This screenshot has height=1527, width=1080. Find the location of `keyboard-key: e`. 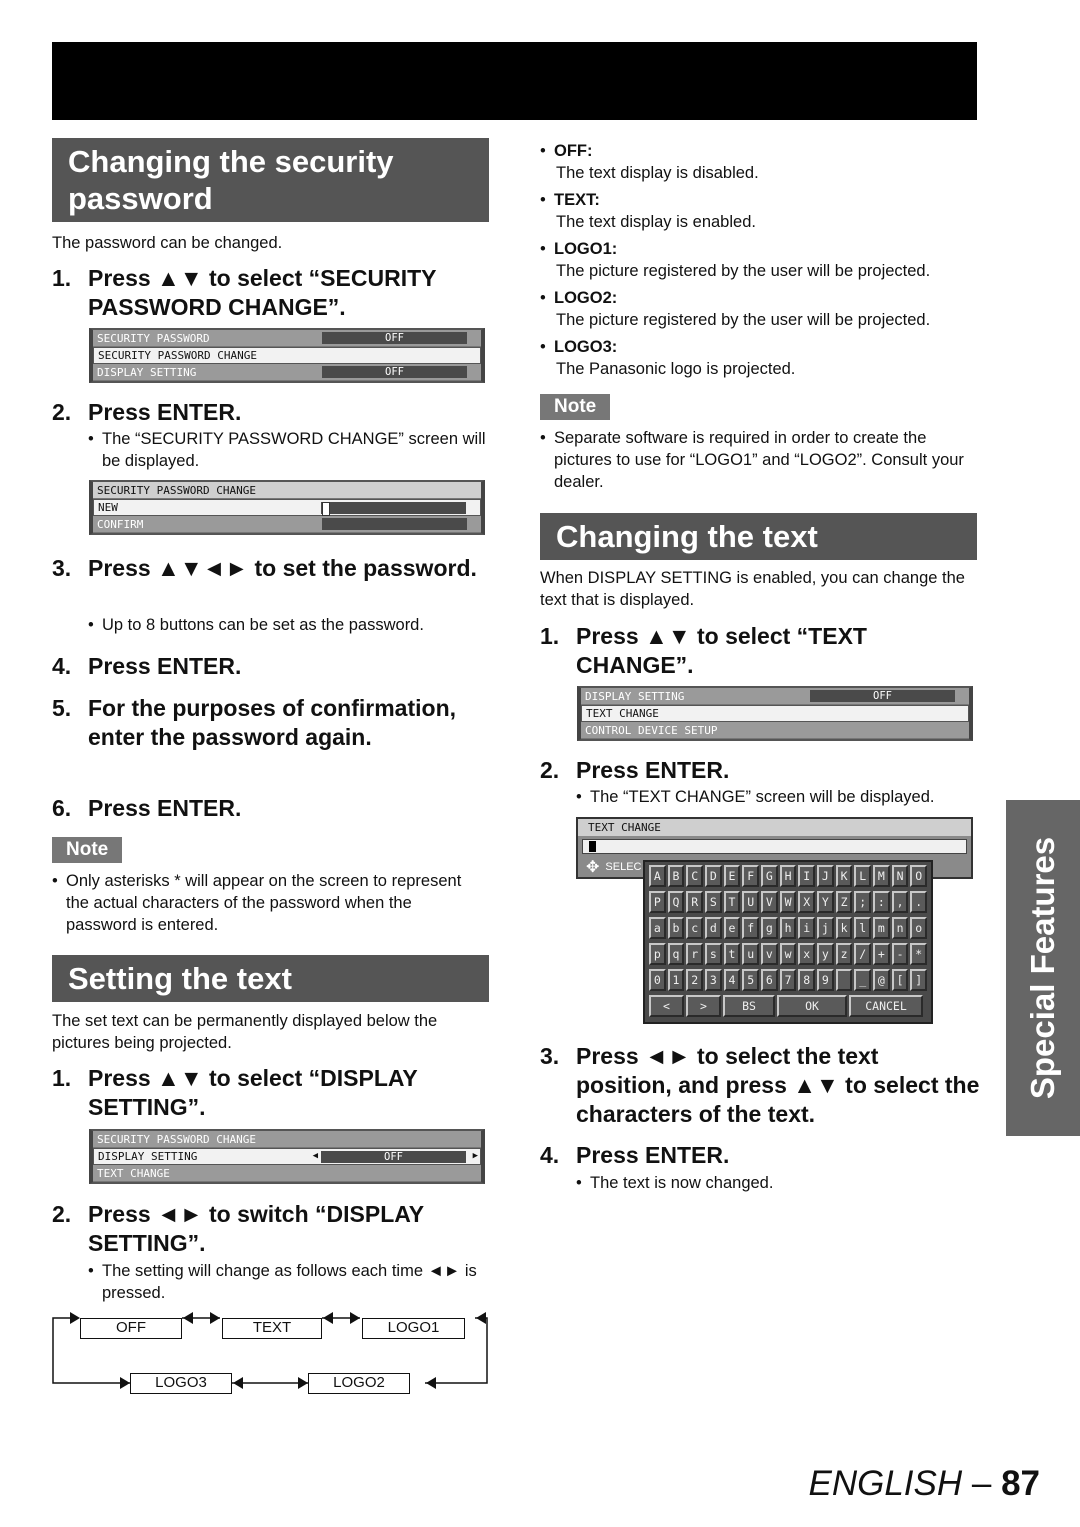

keyboard-key: e is located at coordinates (732, 928).